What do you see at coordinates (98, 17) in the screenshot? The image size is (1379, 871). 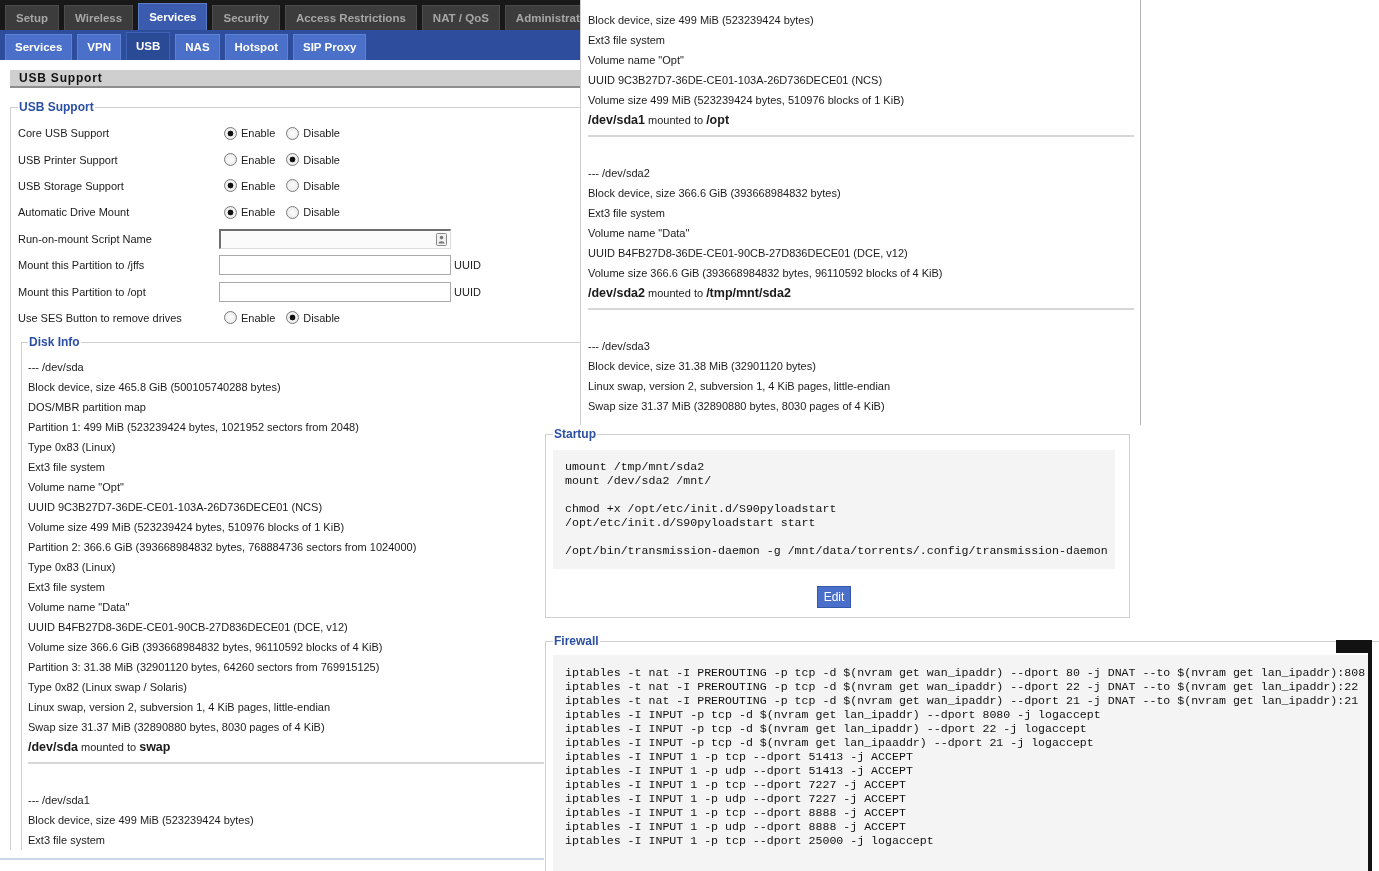 I see `main-tab: Wireless` at bounding box center [98, 17].